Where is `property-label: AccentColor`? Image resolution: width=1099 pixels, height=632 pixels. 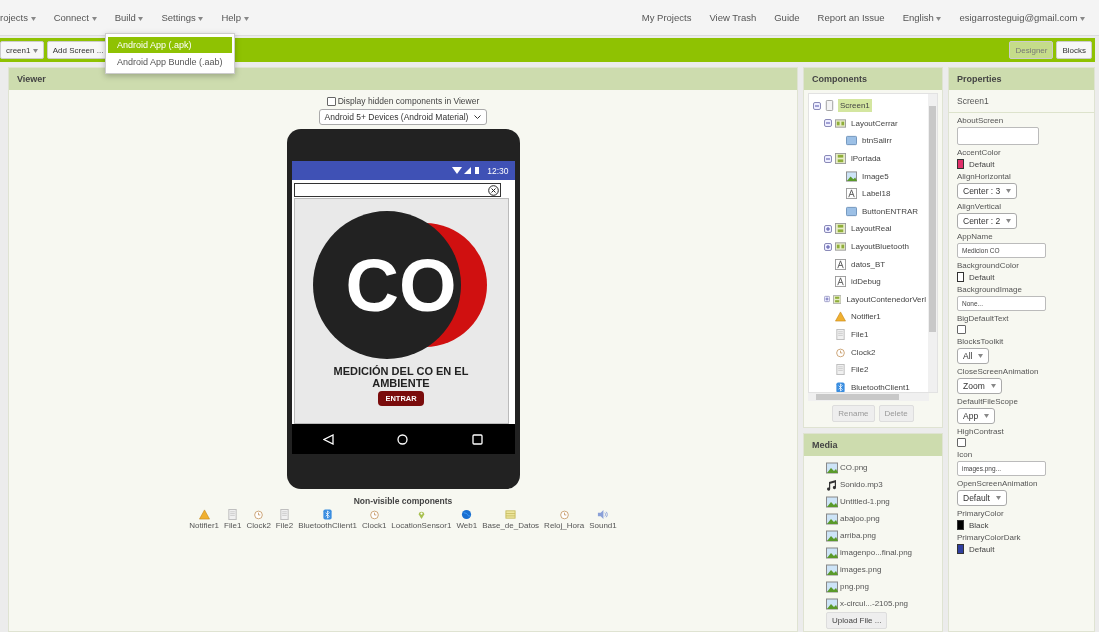
property-label: AccentColor is located at coordinates (979, 152).